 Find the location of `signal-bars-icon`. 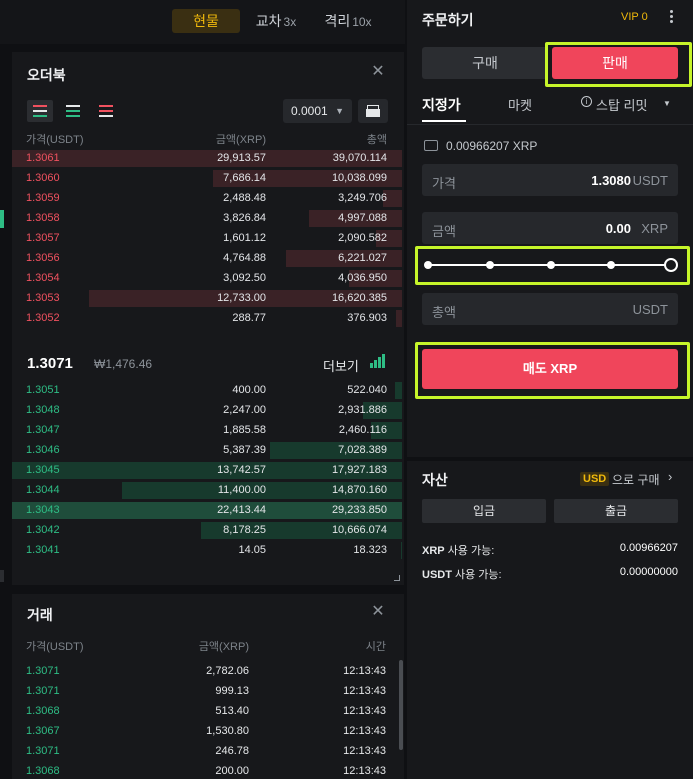

signal-bars-icon is located at coordinates (378, 361).